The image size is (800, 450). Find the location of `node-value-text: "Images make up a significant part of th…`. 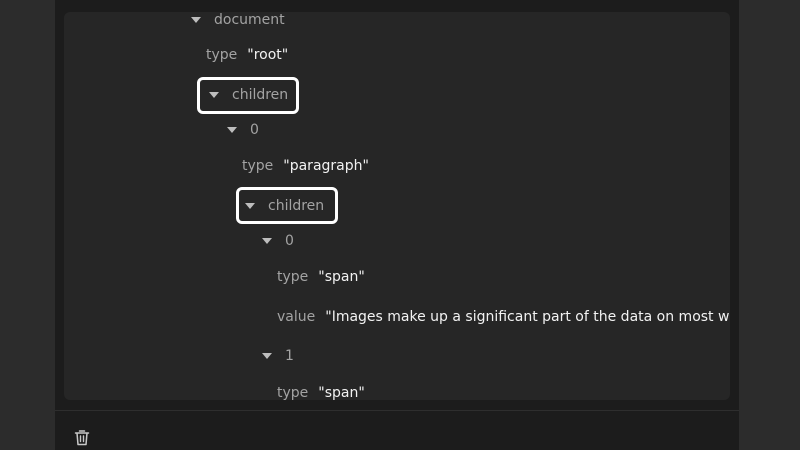

node-value-text: "Images make up a significant part of th… is located at coordinates (527, 317).